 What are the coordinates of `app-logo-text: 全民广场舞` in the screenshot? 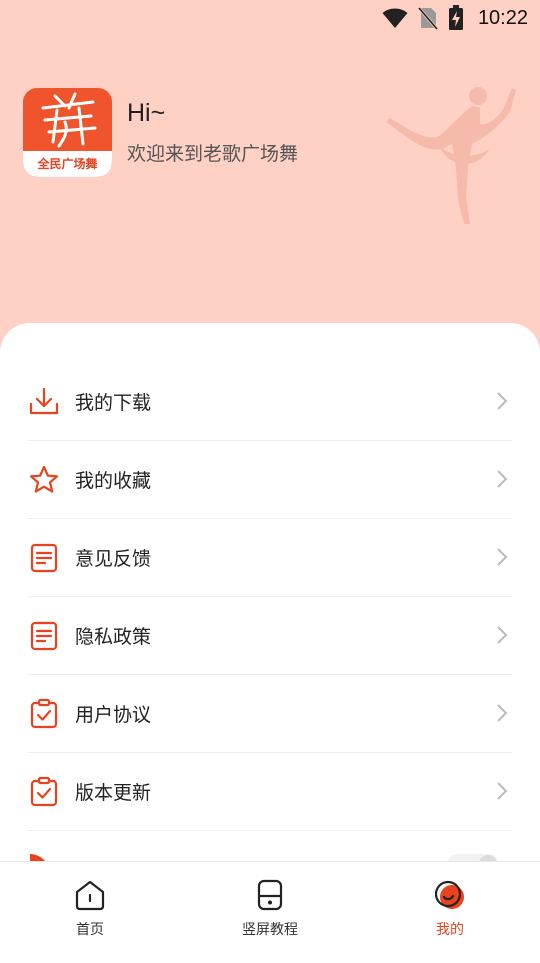 It's located at (67, 164).